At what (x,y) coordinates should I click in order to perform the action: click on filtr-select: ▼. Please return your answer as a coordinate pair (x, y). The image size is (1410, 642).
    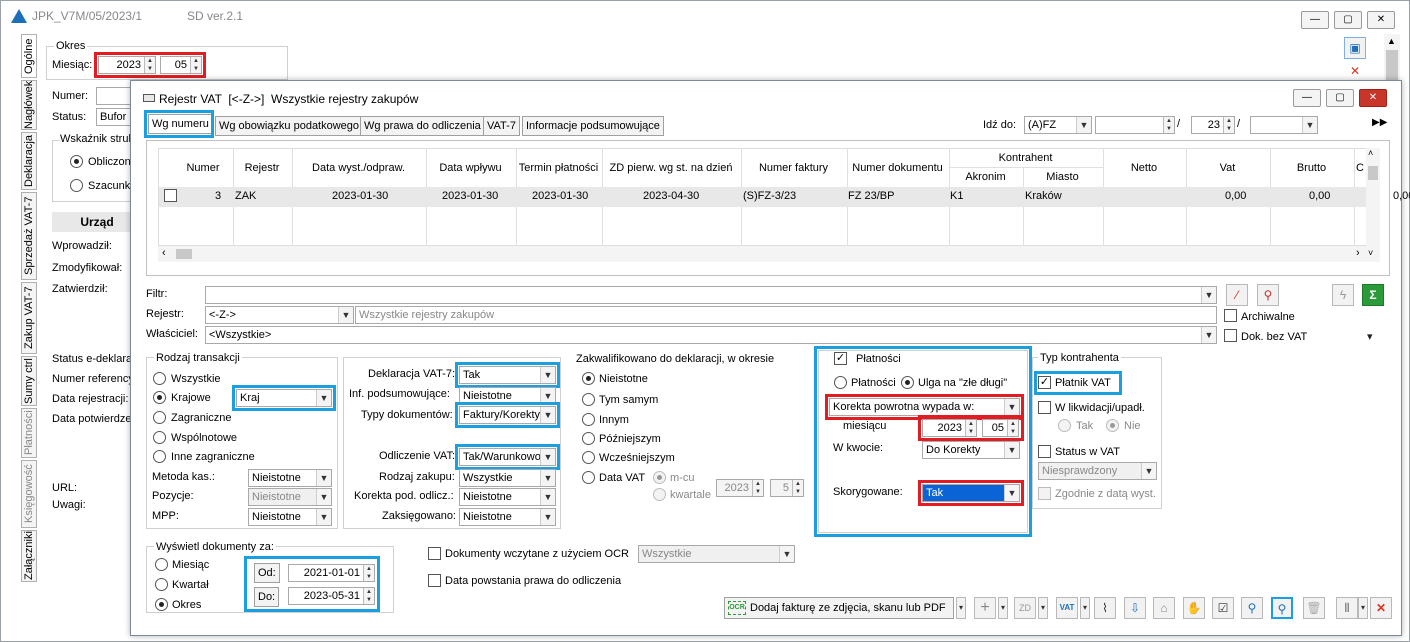
    Looking at the image, I should click on (711, 295).